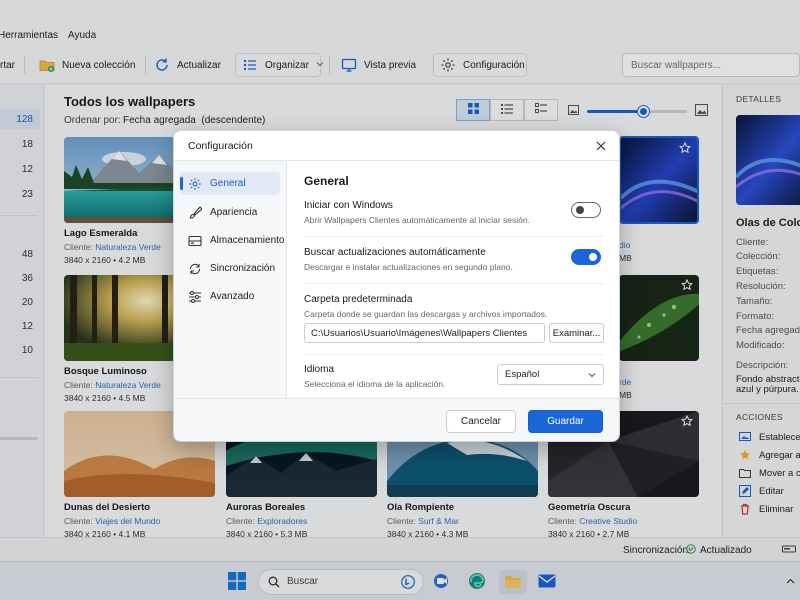 The image size is (800, 600). What do you see at coordinates (243, 268) in the screenshot?
I see `nav-label: Sincronización` at bounding box center [243, 268].